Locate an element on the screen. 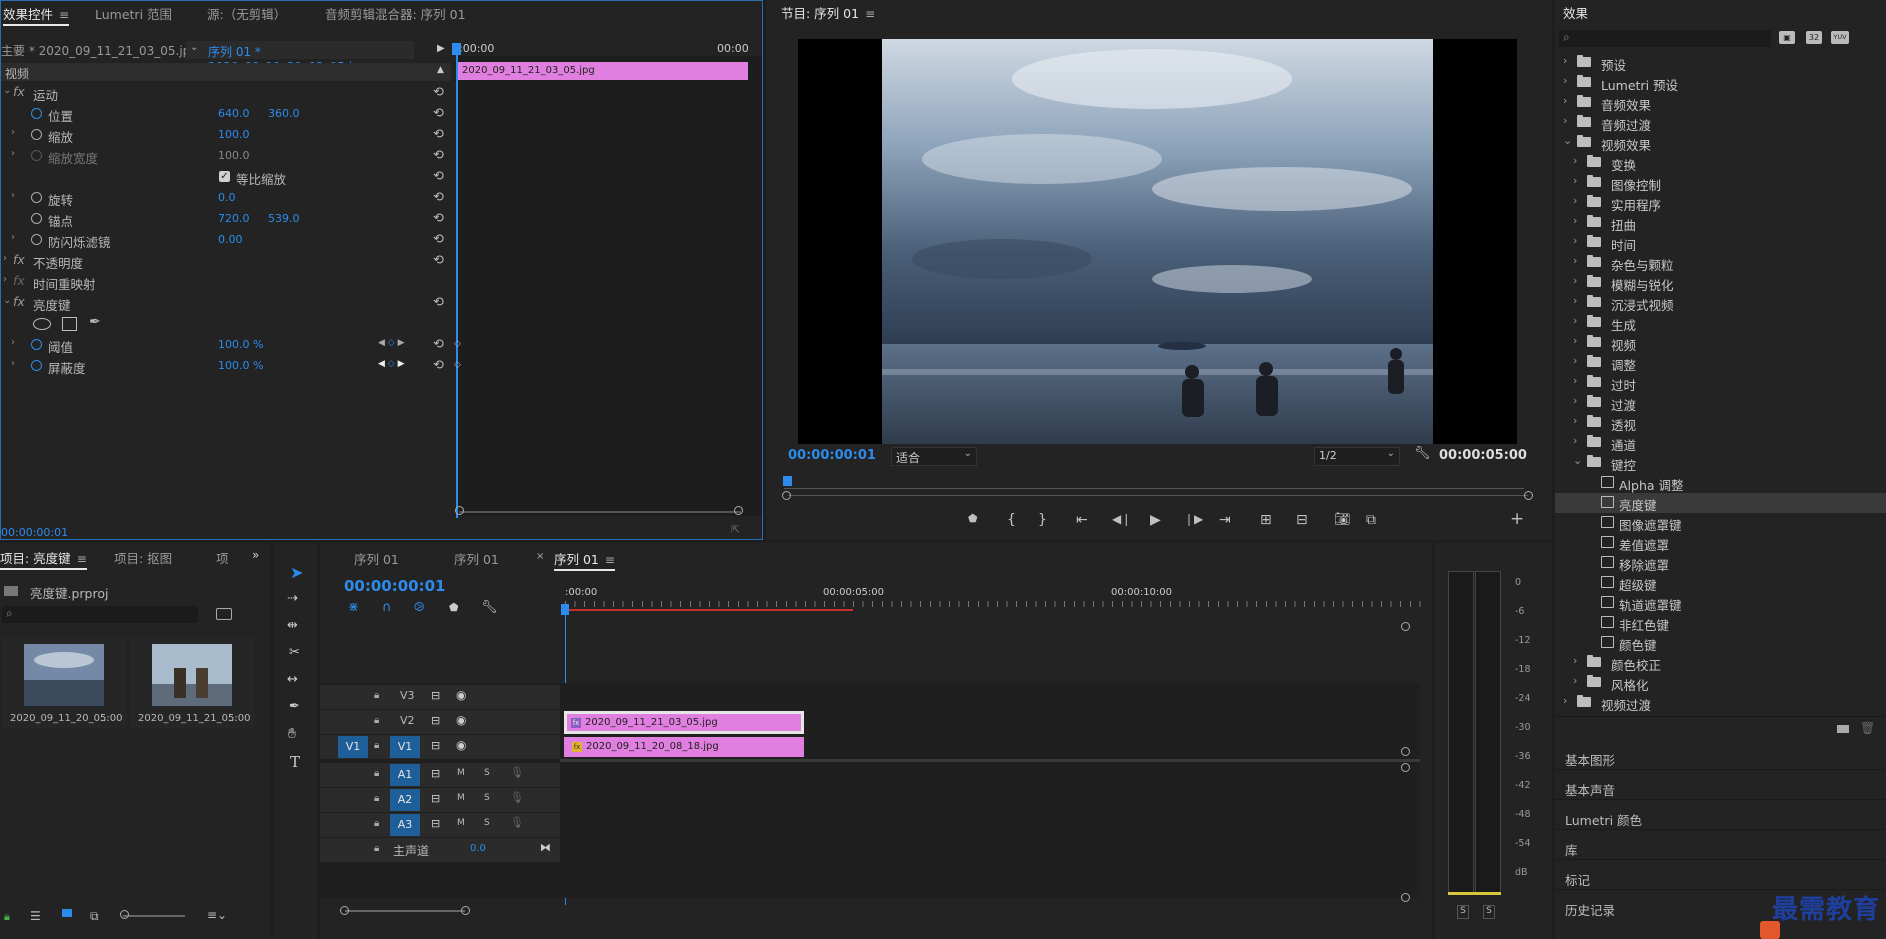  track-target-a1: A1 is located at coordinates (405, 775).